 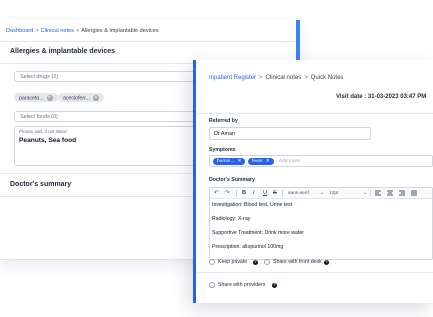 I want to click on share-providers-radio, so click(x=212, y=285).